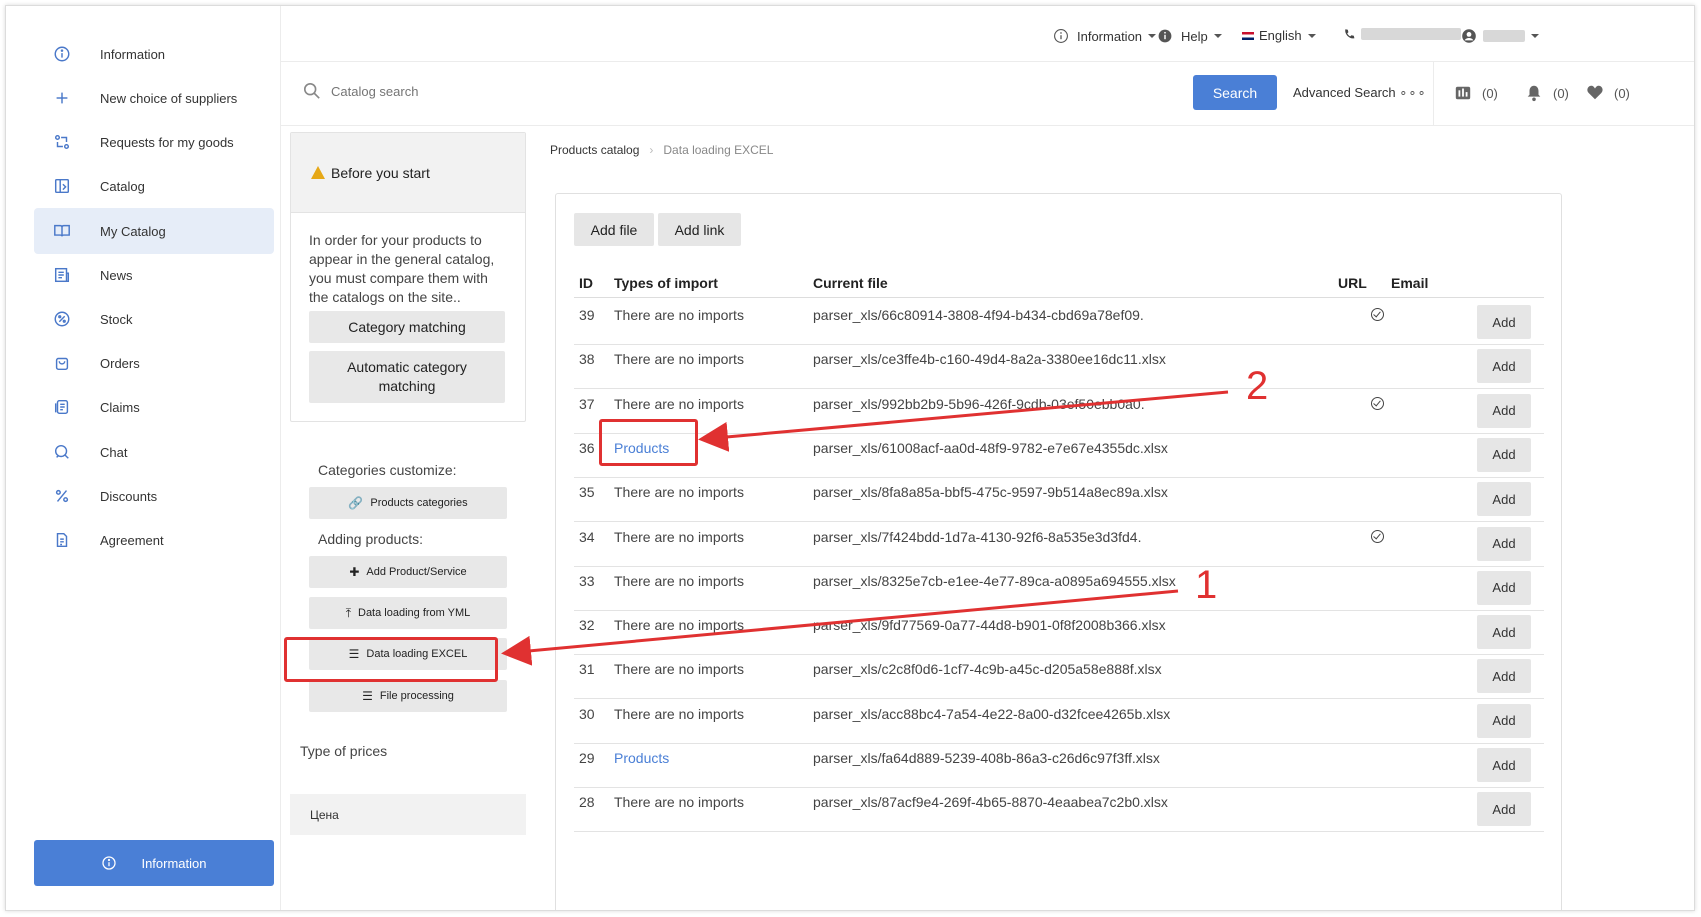  Describe the element at coordinates (154, 452) in the screenshot. I see `sidebar-item-chat: Chat` at that location.